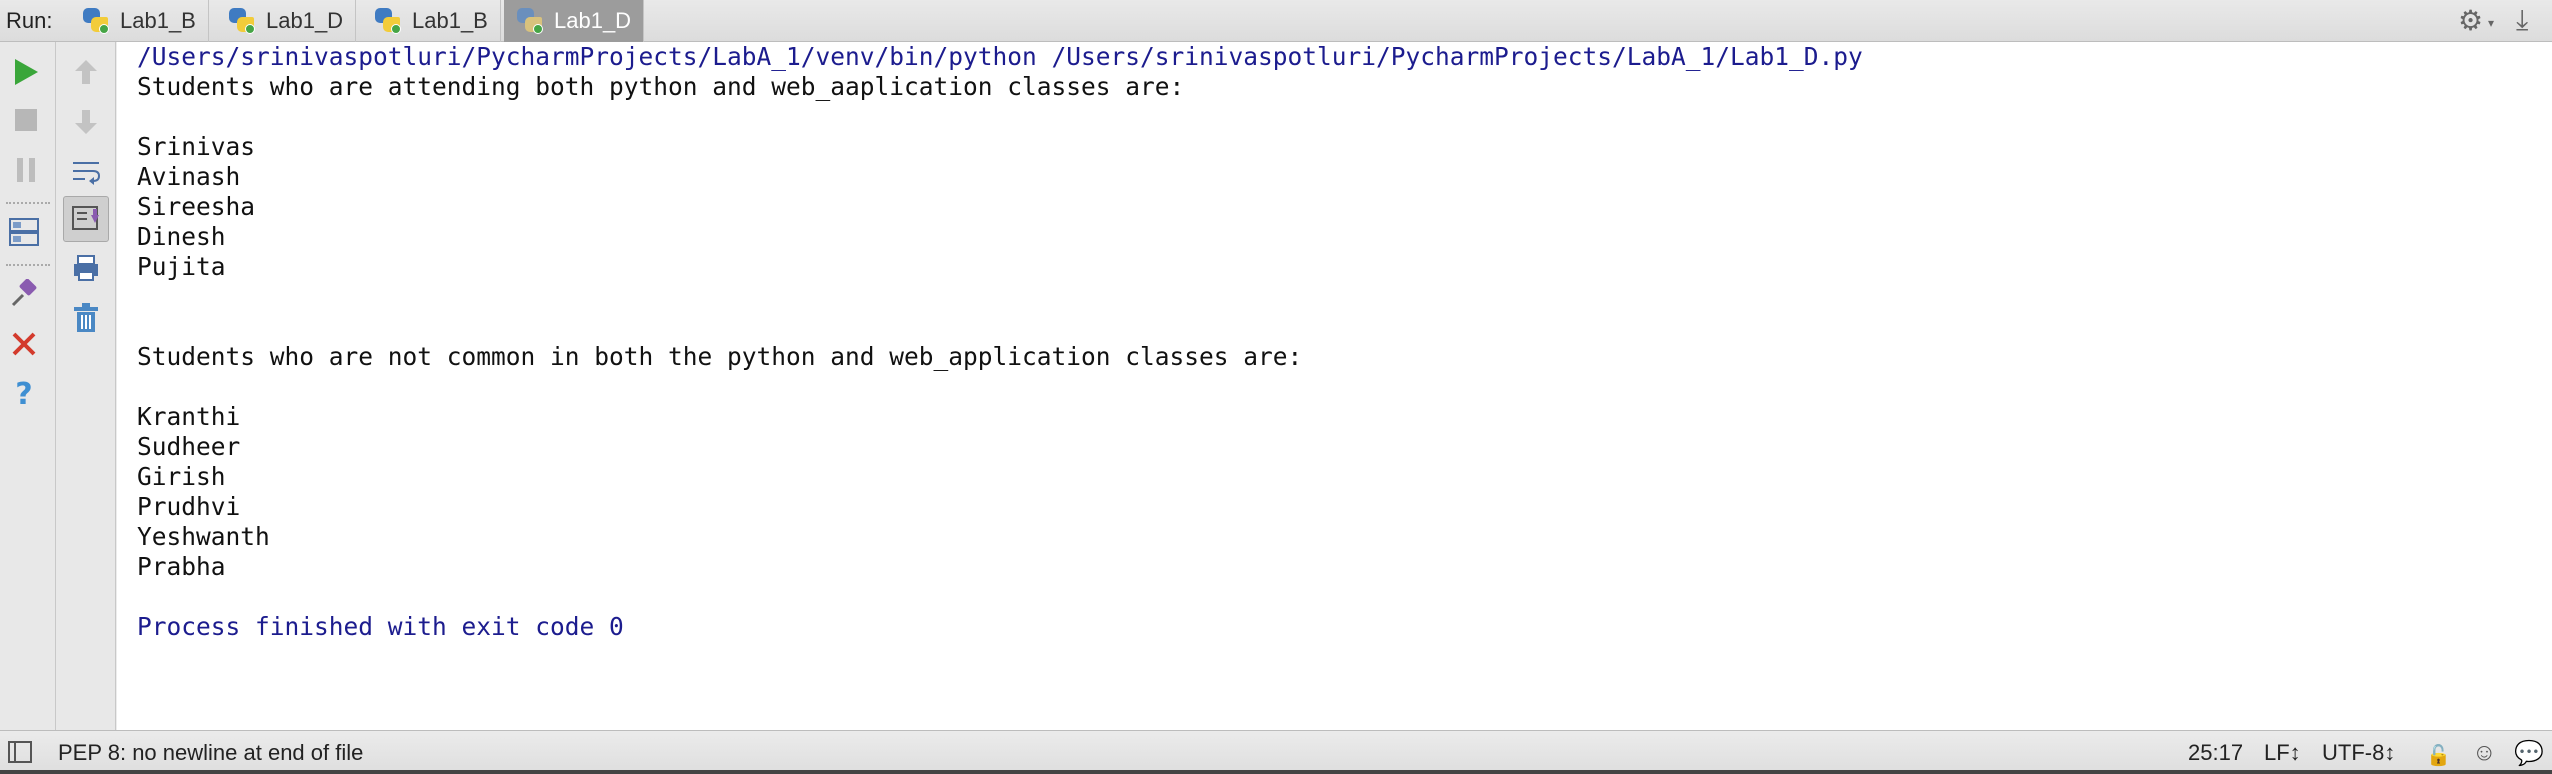 The image size is (2552, 774). I want to click on up-arrow-icon, so click(86, 72).